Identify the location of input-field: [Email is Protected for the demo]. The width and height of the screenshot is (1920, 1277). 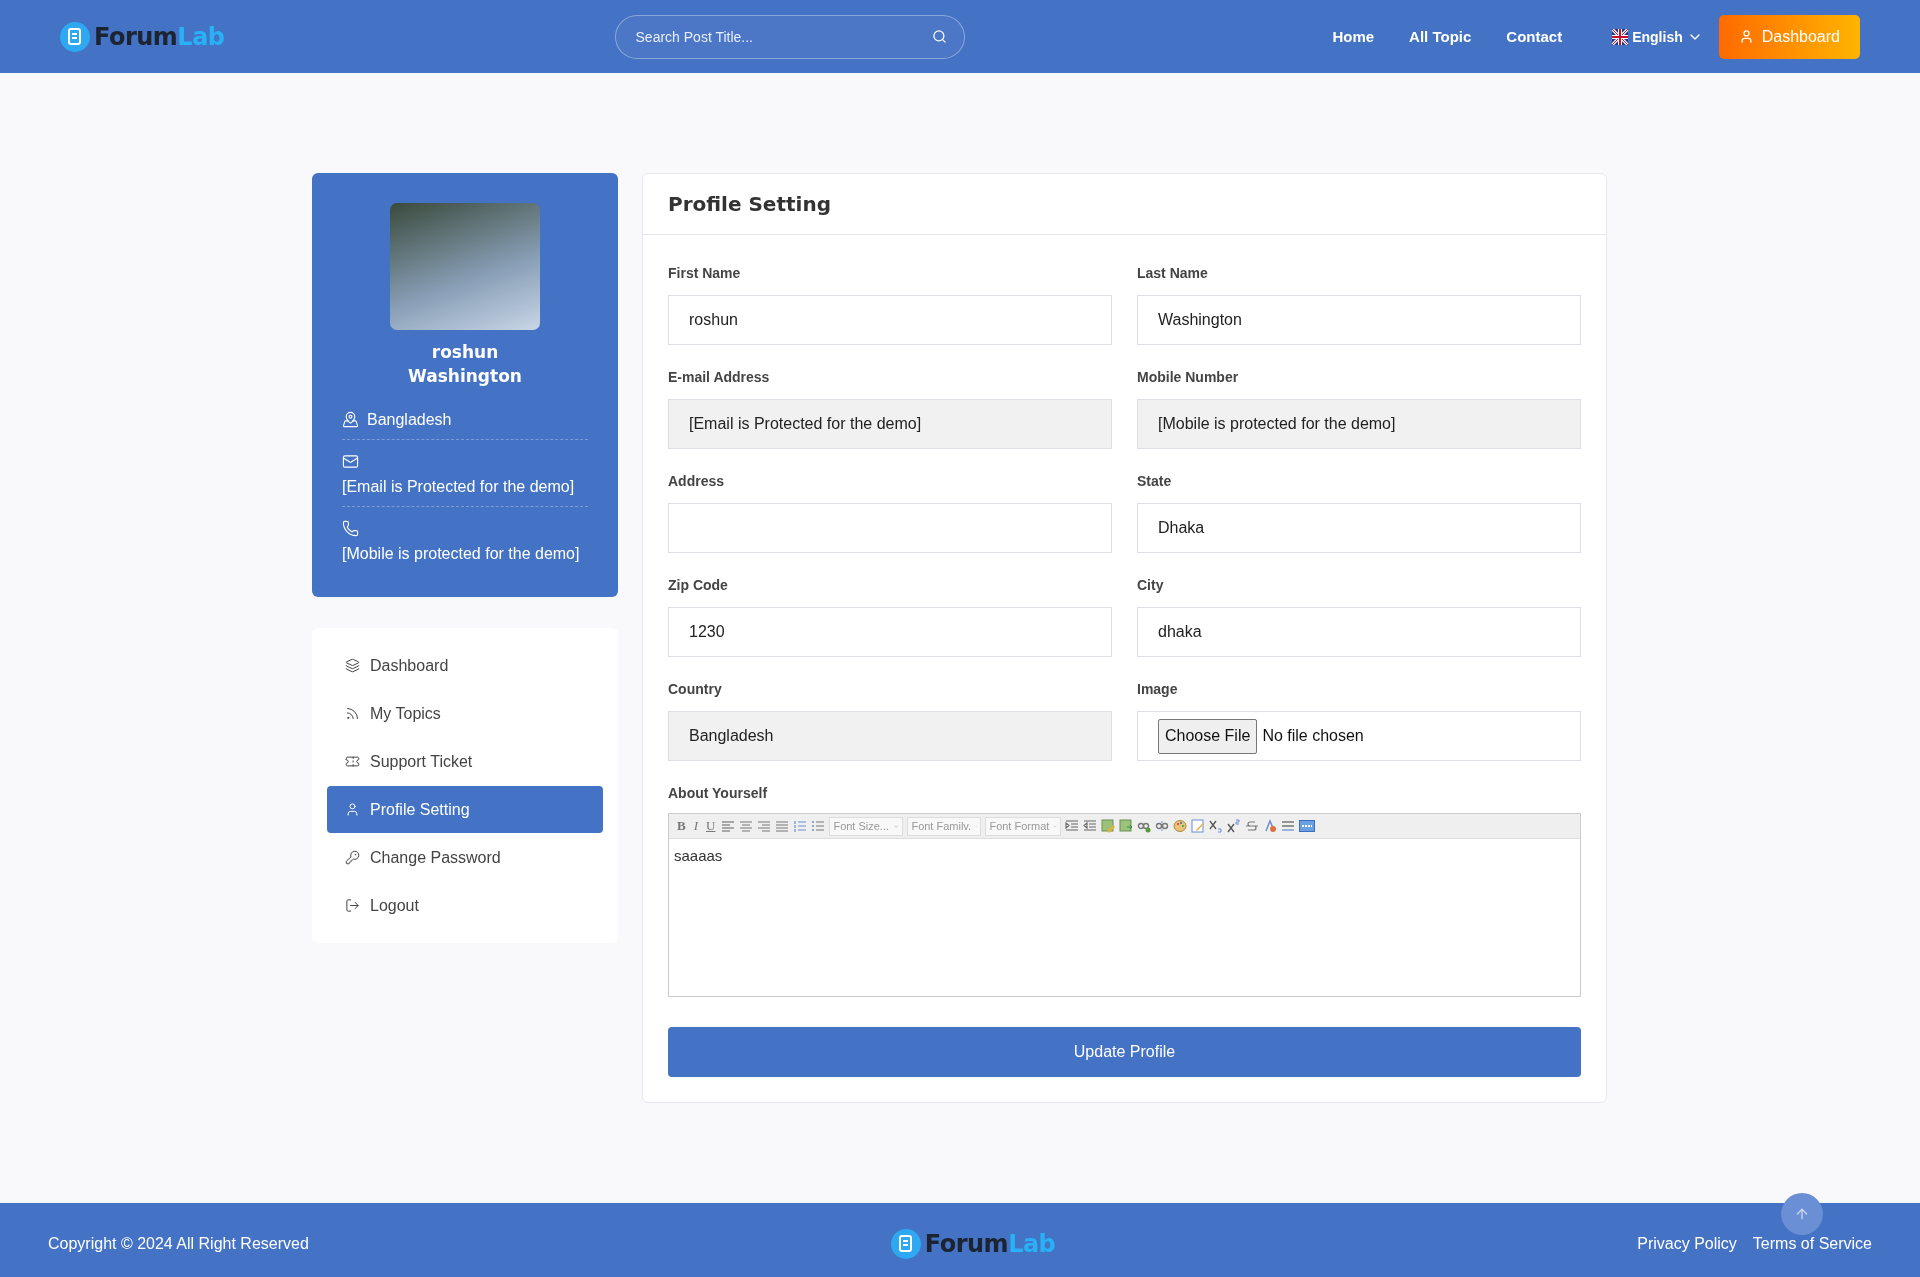
(890, 424).